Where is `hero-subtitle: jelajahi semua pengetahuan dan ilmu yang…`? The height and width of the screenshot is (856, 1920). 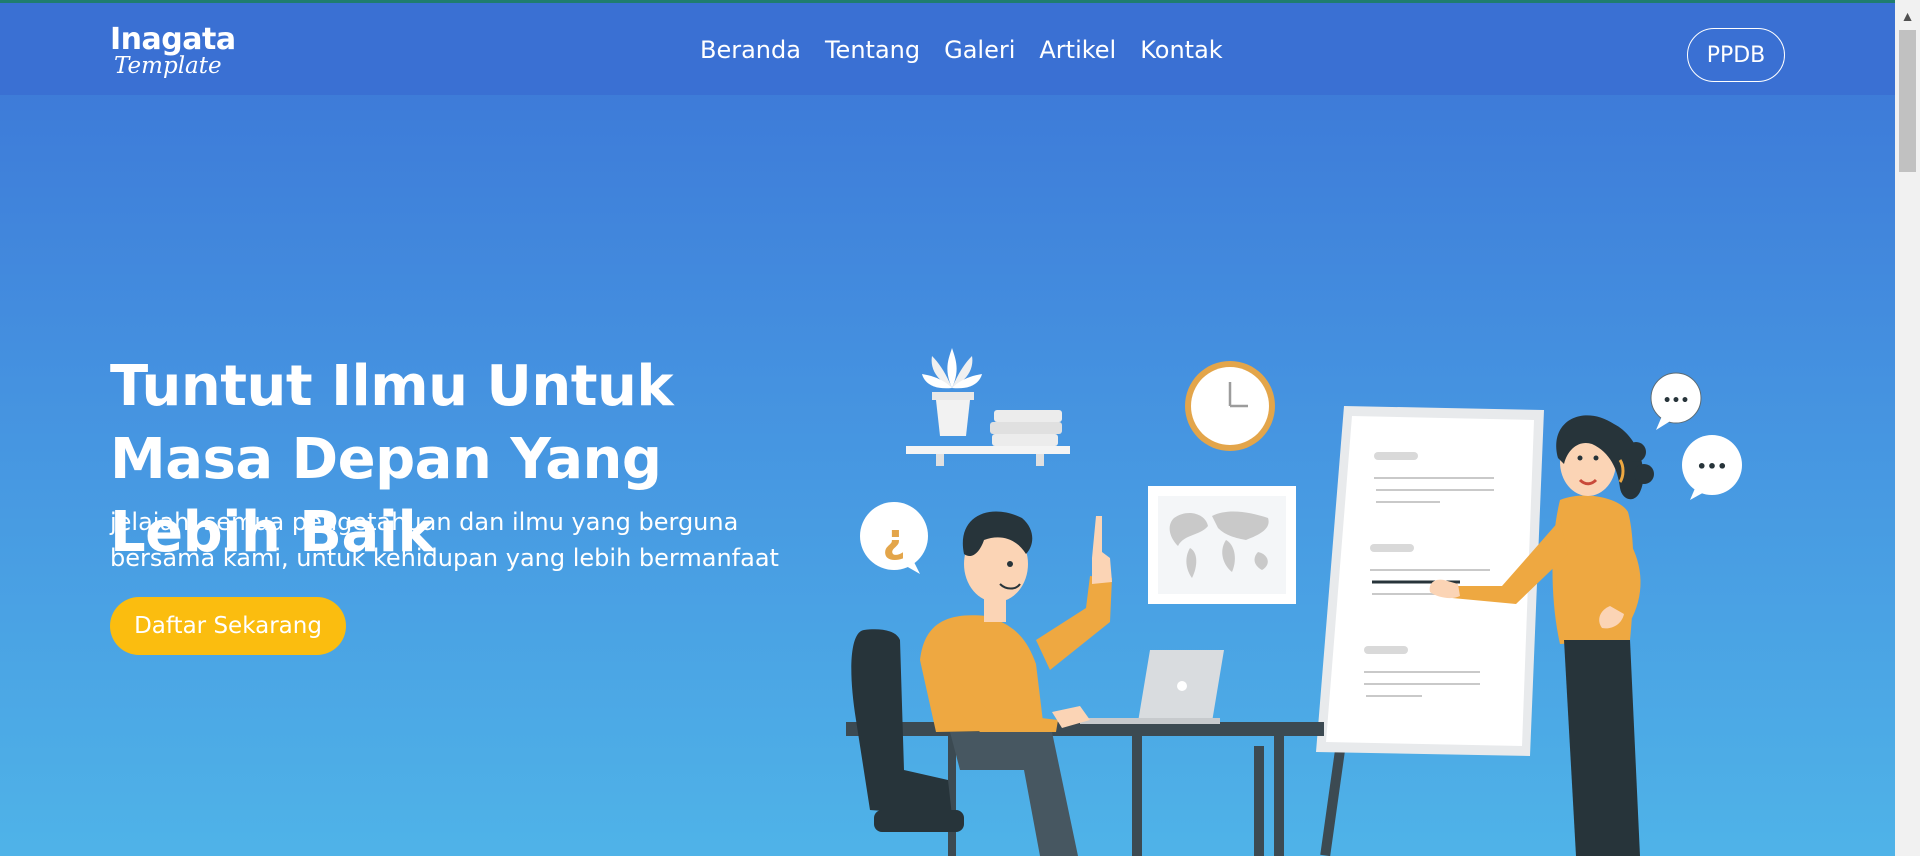
hero-subtitle: jelajahi semua pengetahuan dan ilmu yang… is located at coordinates (444, 540).